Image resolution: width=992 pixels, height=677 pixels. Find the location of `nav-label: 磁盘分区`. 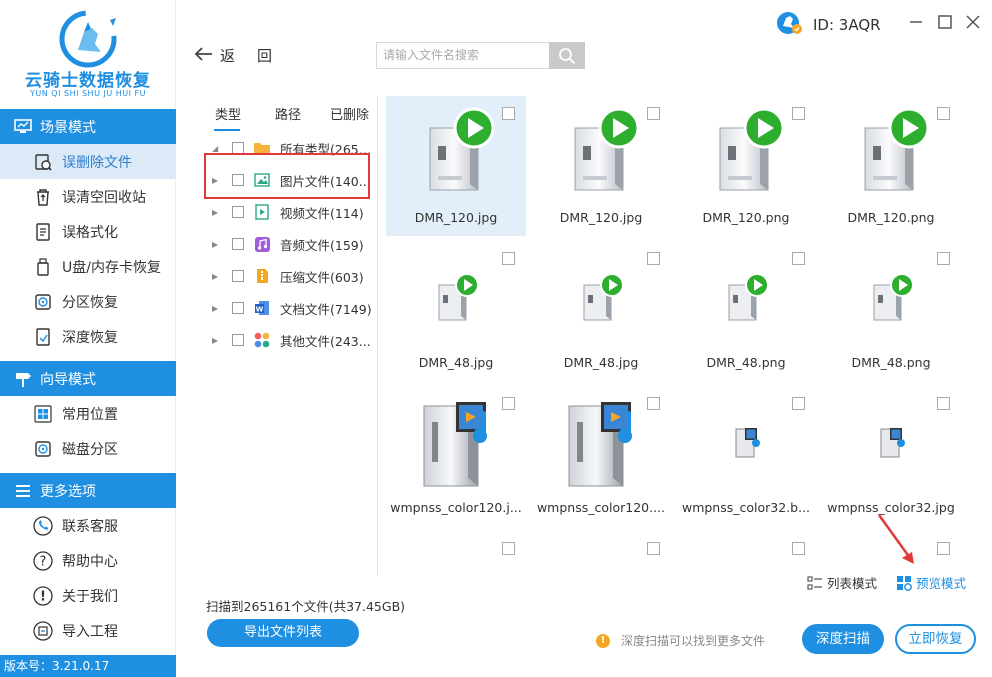

nav-label: 磁盘分区 is located at coordinates (90, 449).